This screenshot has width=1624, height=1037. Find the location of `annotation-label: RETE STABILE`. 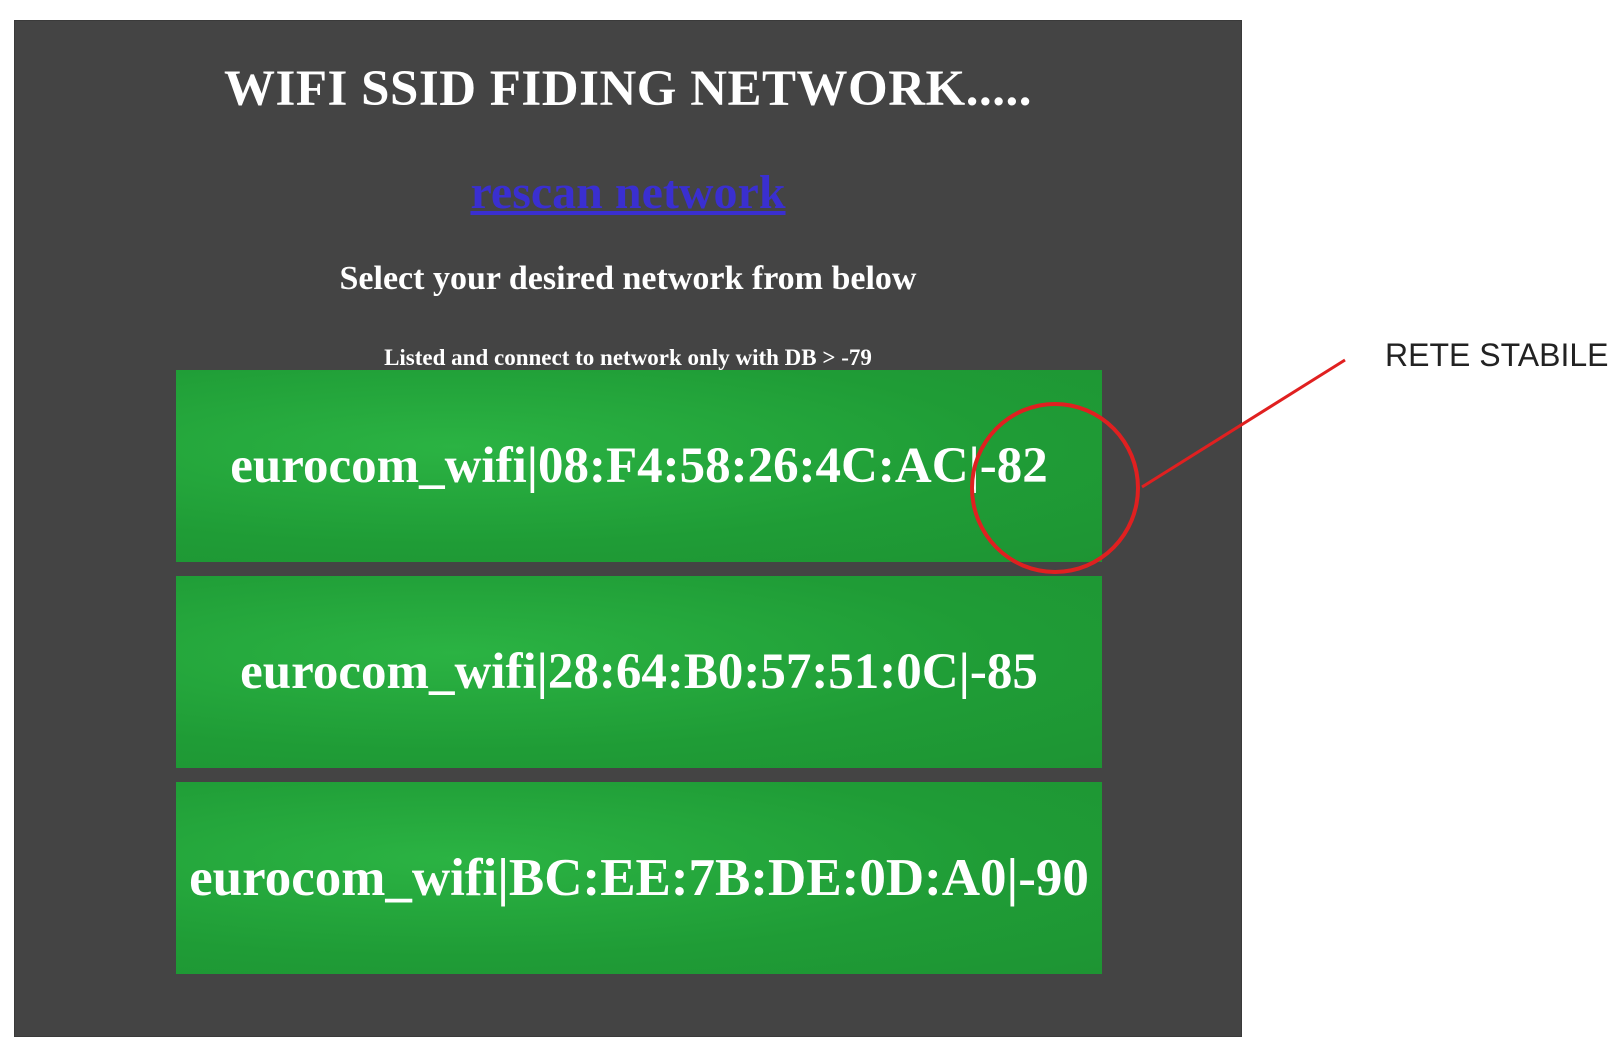

annotation-label: RETE STABILE is located at coordinates (1497, 355).